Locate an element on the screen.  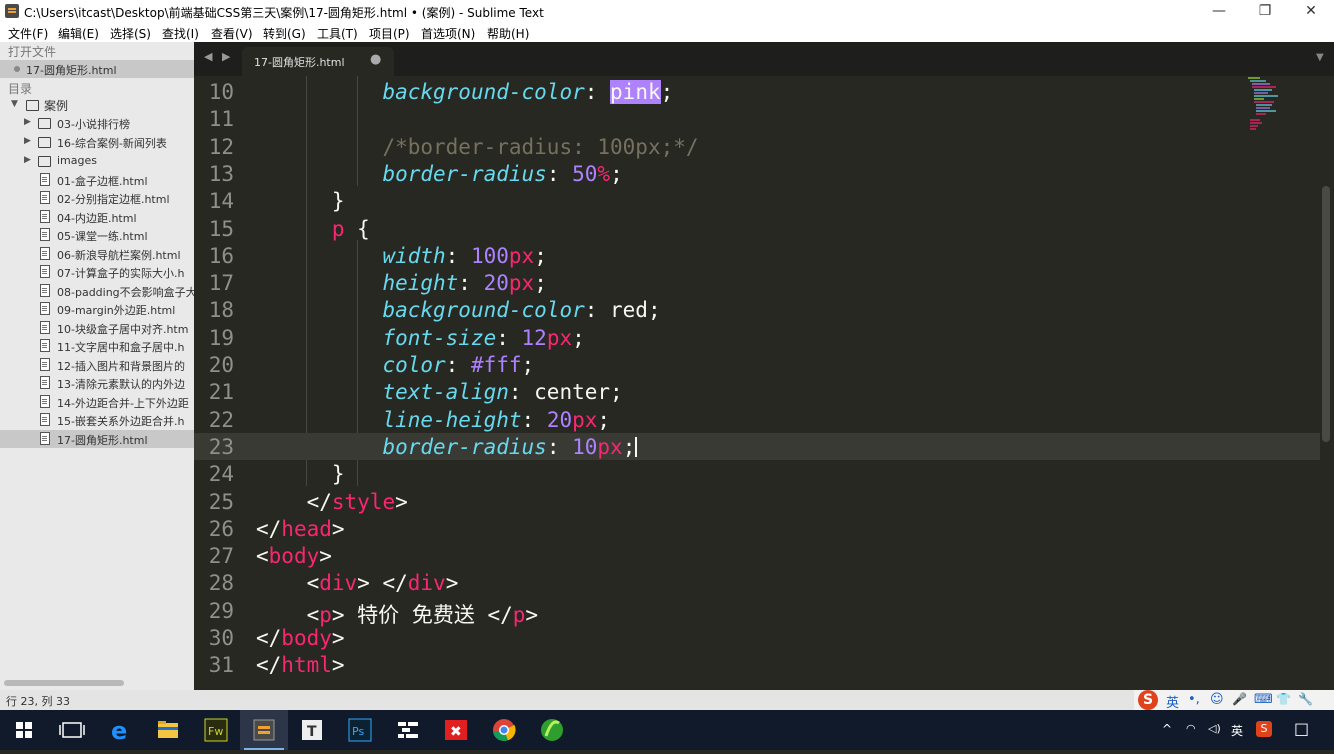
file-item: 11-文字居中和盒子居中.h is located at coordinates (97, 346).